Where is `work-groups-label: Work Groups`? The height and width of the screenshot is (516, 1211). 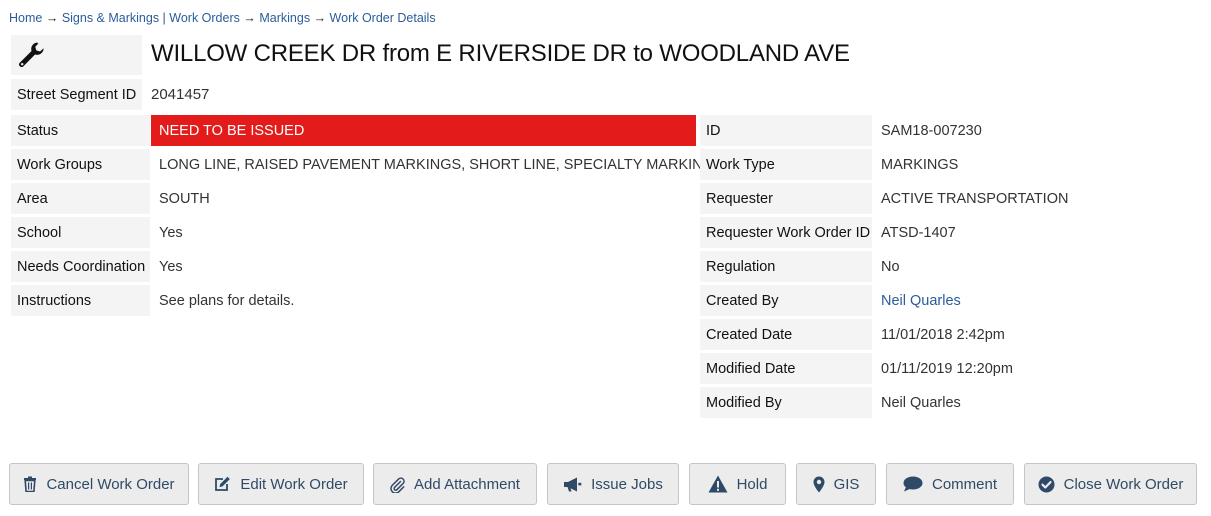
work-groups-label: Work Groups is located at coordinates (80, 164).